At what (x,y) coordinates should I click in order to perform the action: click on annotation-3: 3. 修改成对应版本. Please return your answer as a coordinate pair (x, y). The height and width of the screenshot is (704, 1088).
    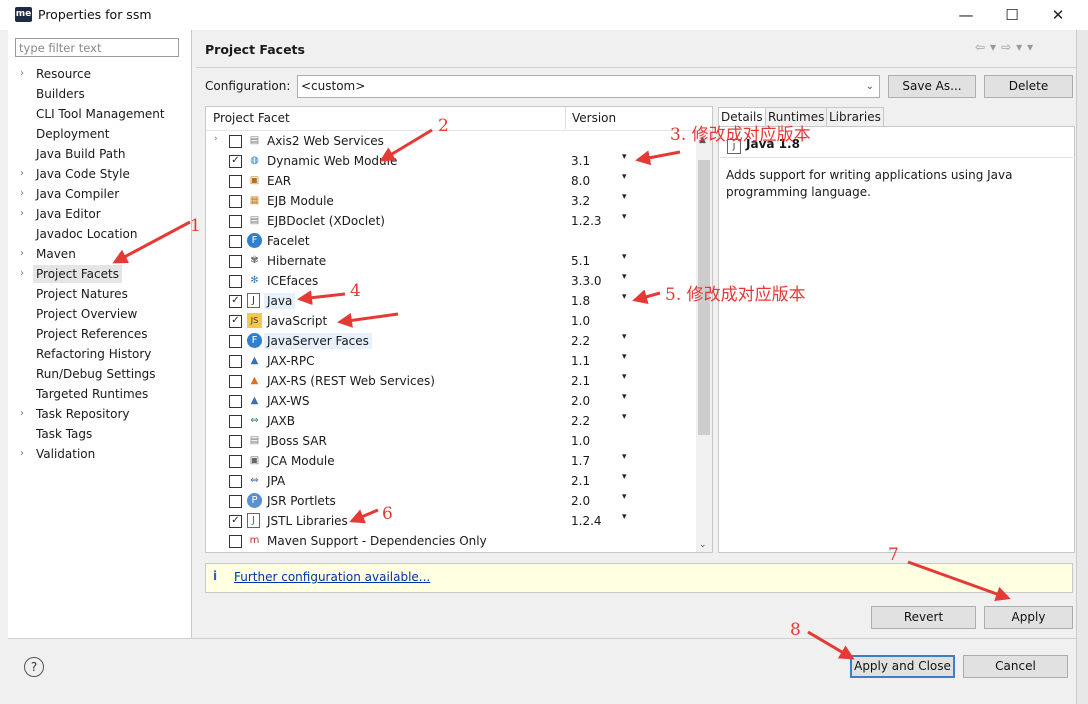
    Looking at the image, I should click on (740, 135).